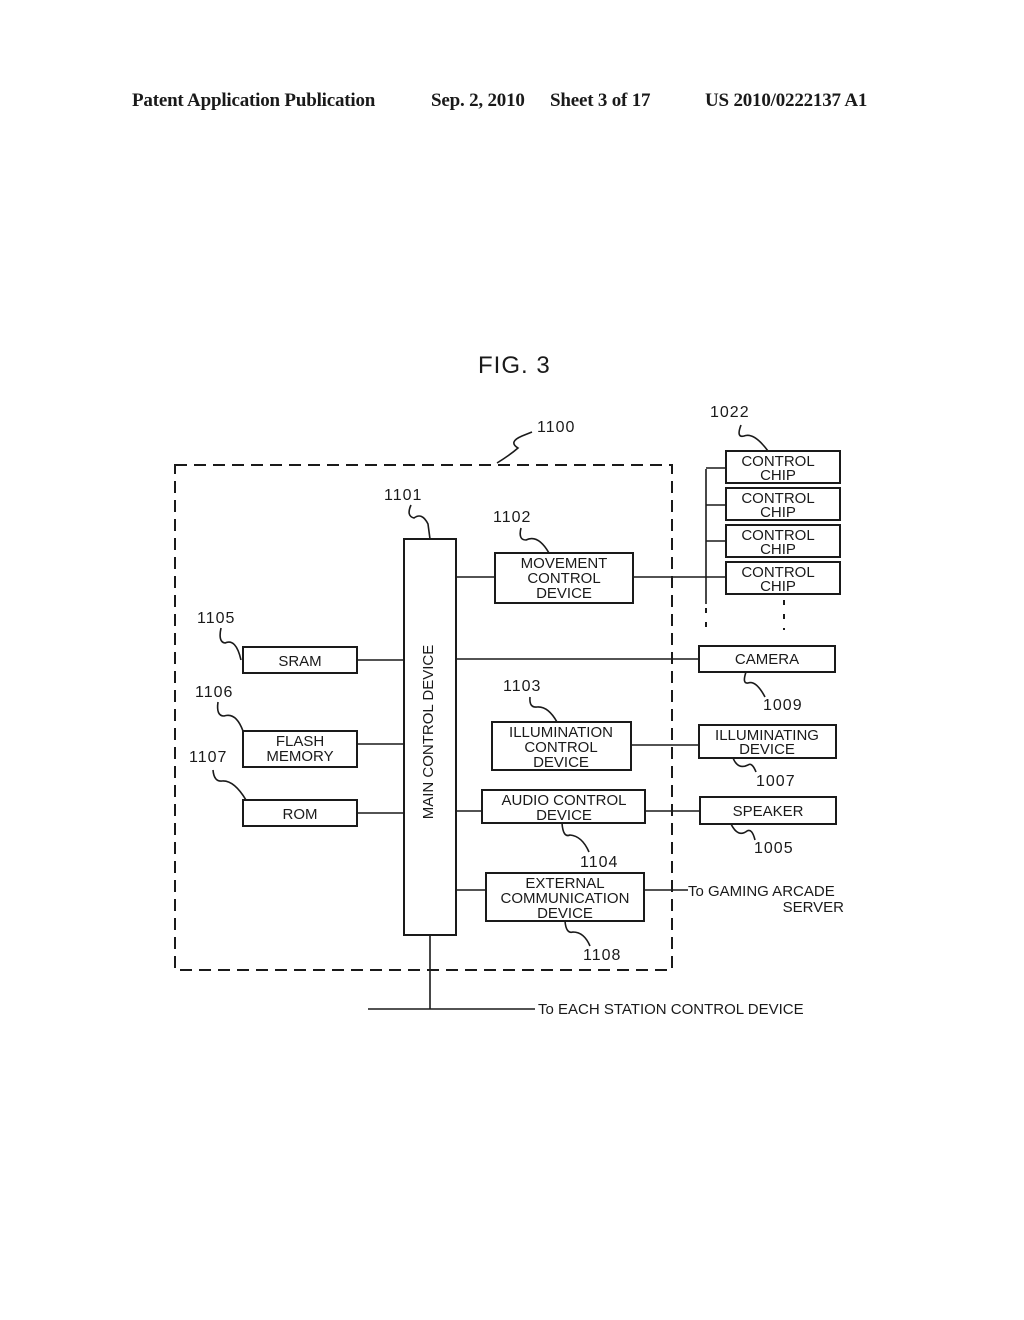 Image resolution: width=1024 pixels, height=1320 pixels. What do you see at coordinates (599, 862) in the screenshot?
I see `ref-1104: 1104` at bounding box center [599, 862].